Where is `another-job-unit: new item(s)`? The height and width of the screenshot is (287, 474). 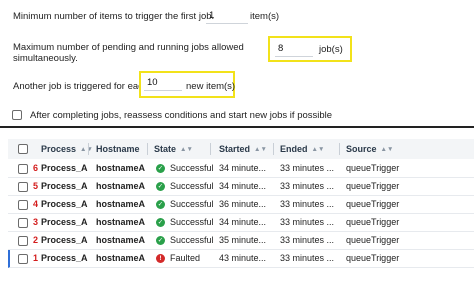
another-job-unit: new item(s) is located at coordinates (211, 86).